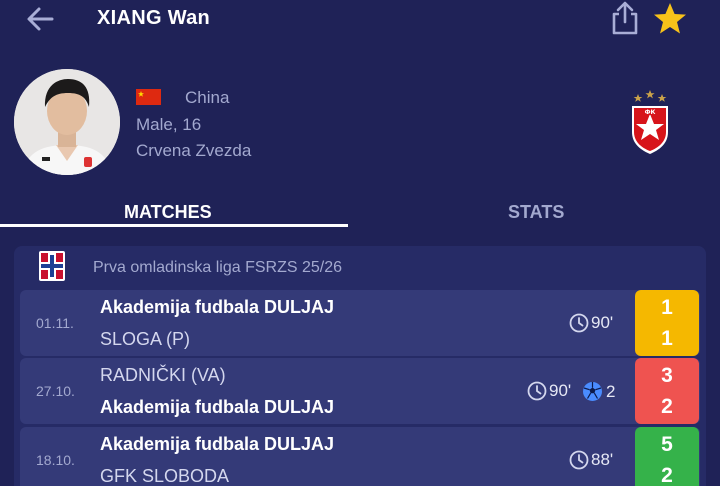  I want to click on league-name: Prva omladinska liga FSRZS 25/26, so click(217, 267).